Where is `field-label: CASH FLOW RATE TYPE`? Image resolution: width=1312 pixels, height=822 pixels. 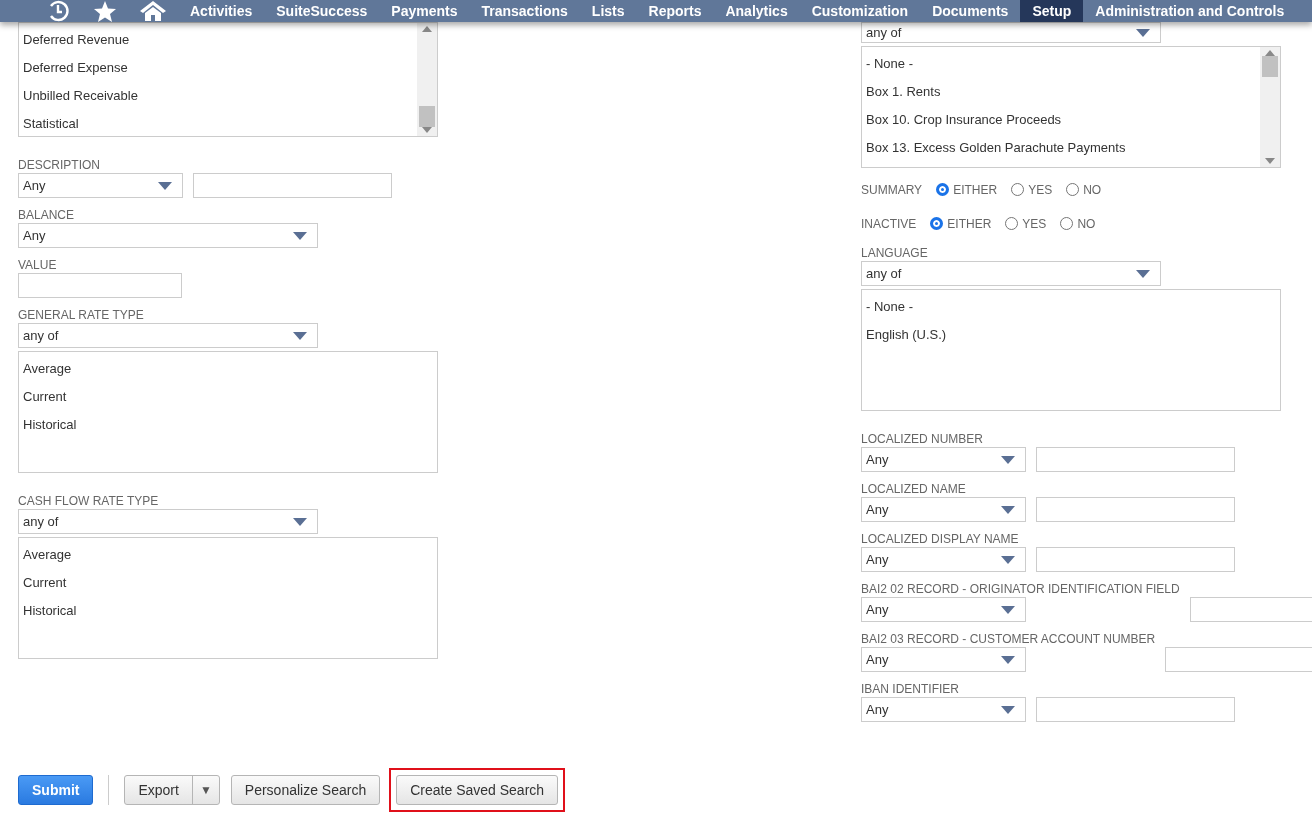 field-label: CASH FLOW RATE TYPE is located at coordinates (89, 501).